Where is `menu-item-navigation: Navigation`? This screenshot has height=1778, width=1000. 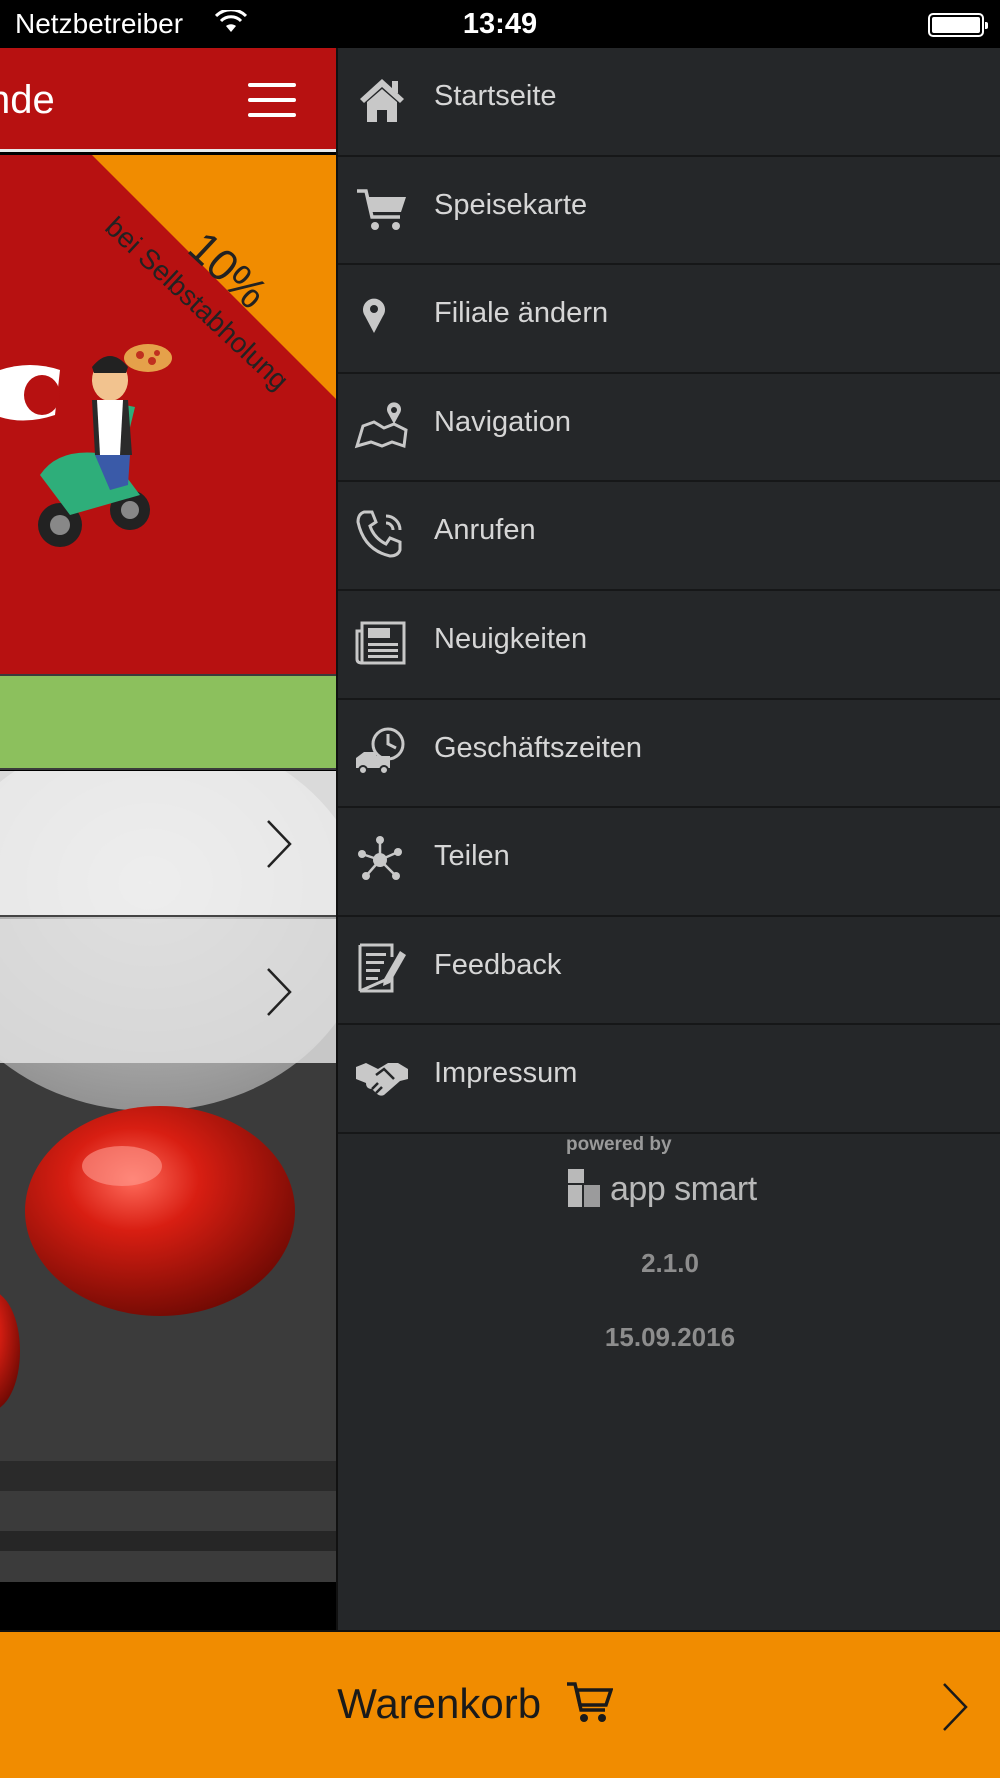 menu-item-navigation: Navigation is located at coordinates (669, 428).